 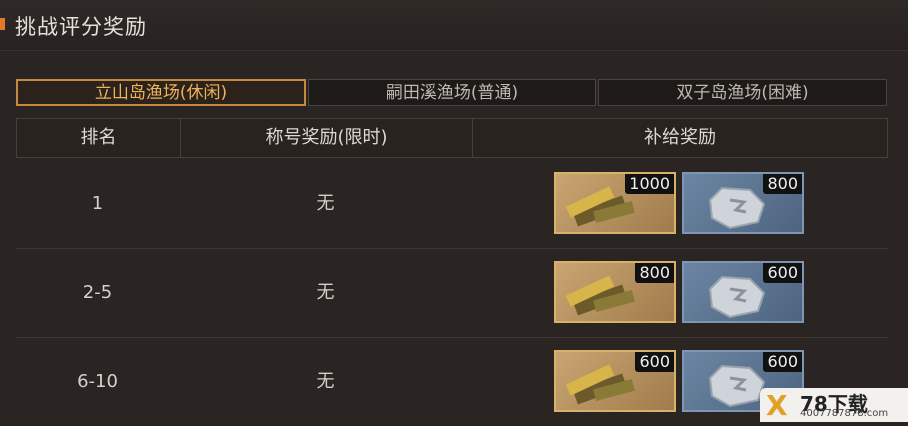 I want to click on header-rank: 排名, so click(x=98, y=137).